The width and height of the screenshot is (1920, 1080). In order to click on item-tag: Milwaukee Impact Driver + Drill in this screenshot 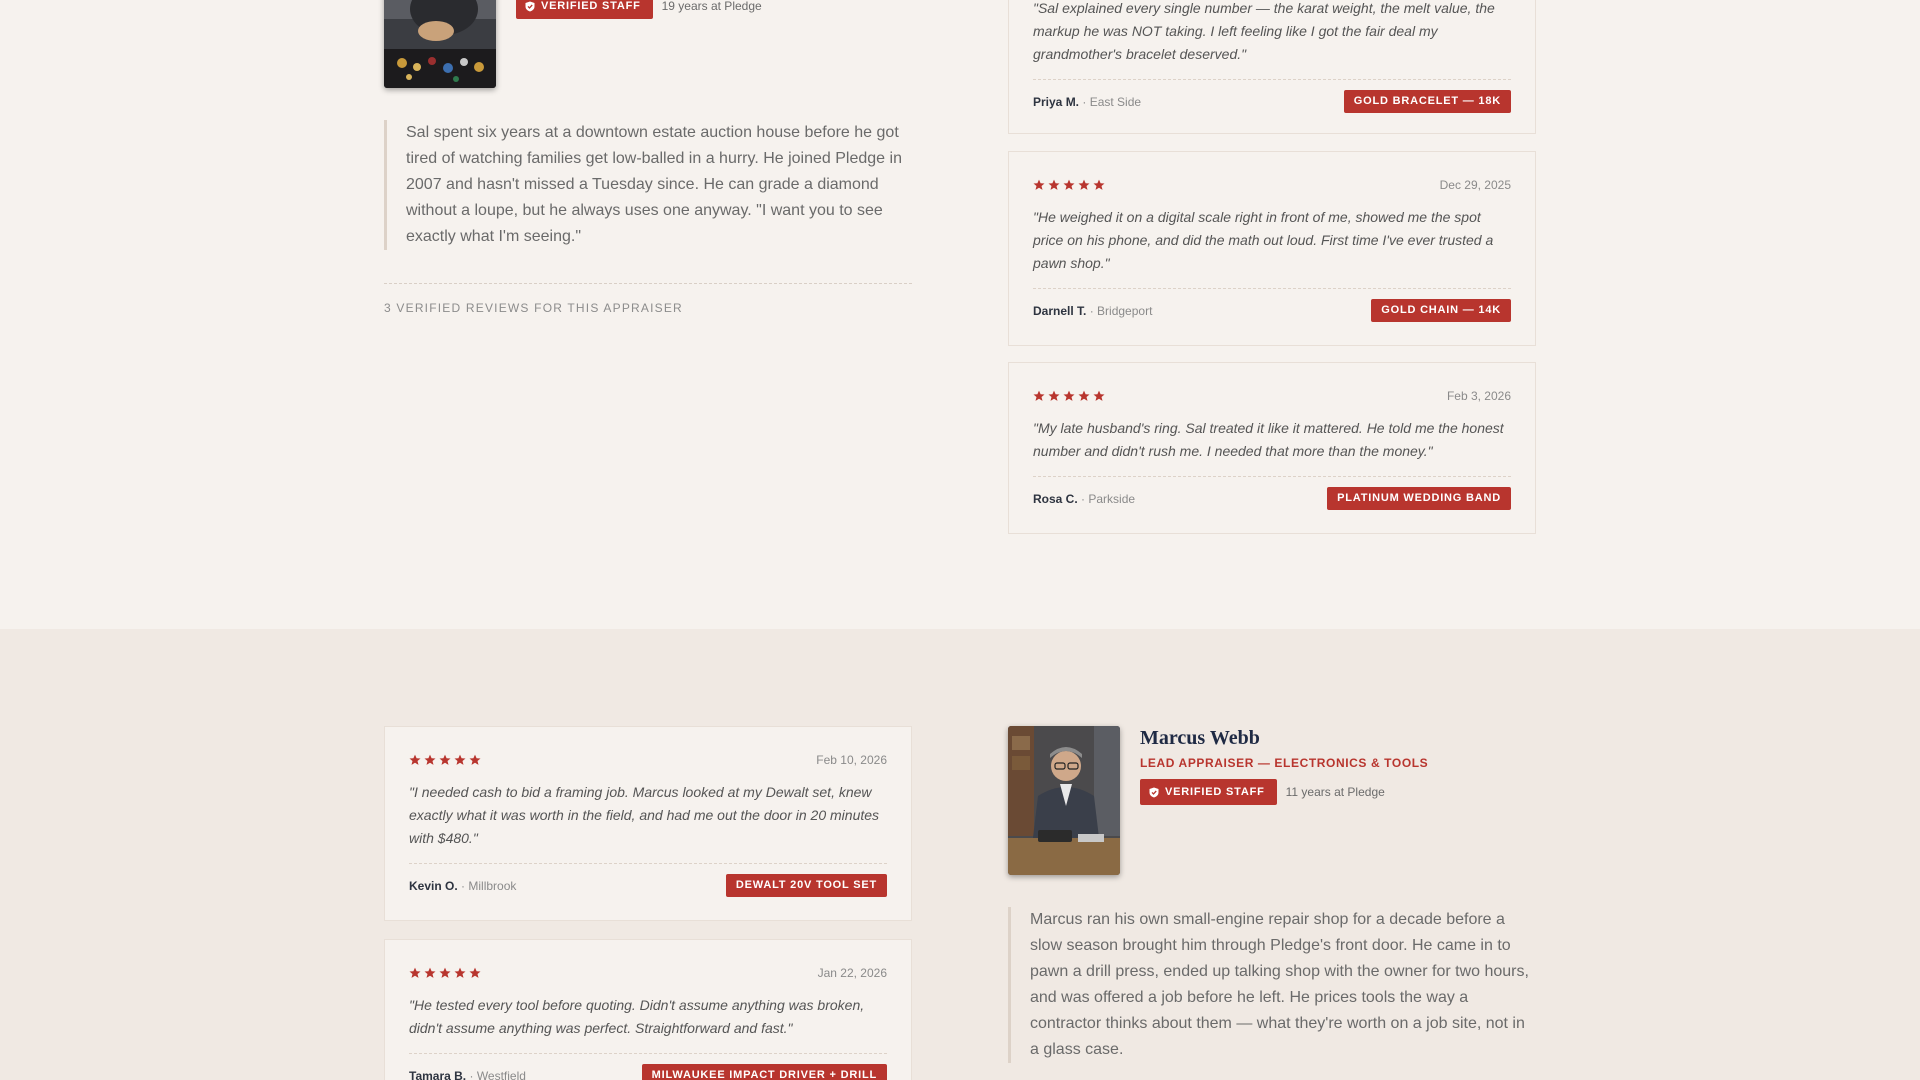, I will do `click(764, 1072)`.